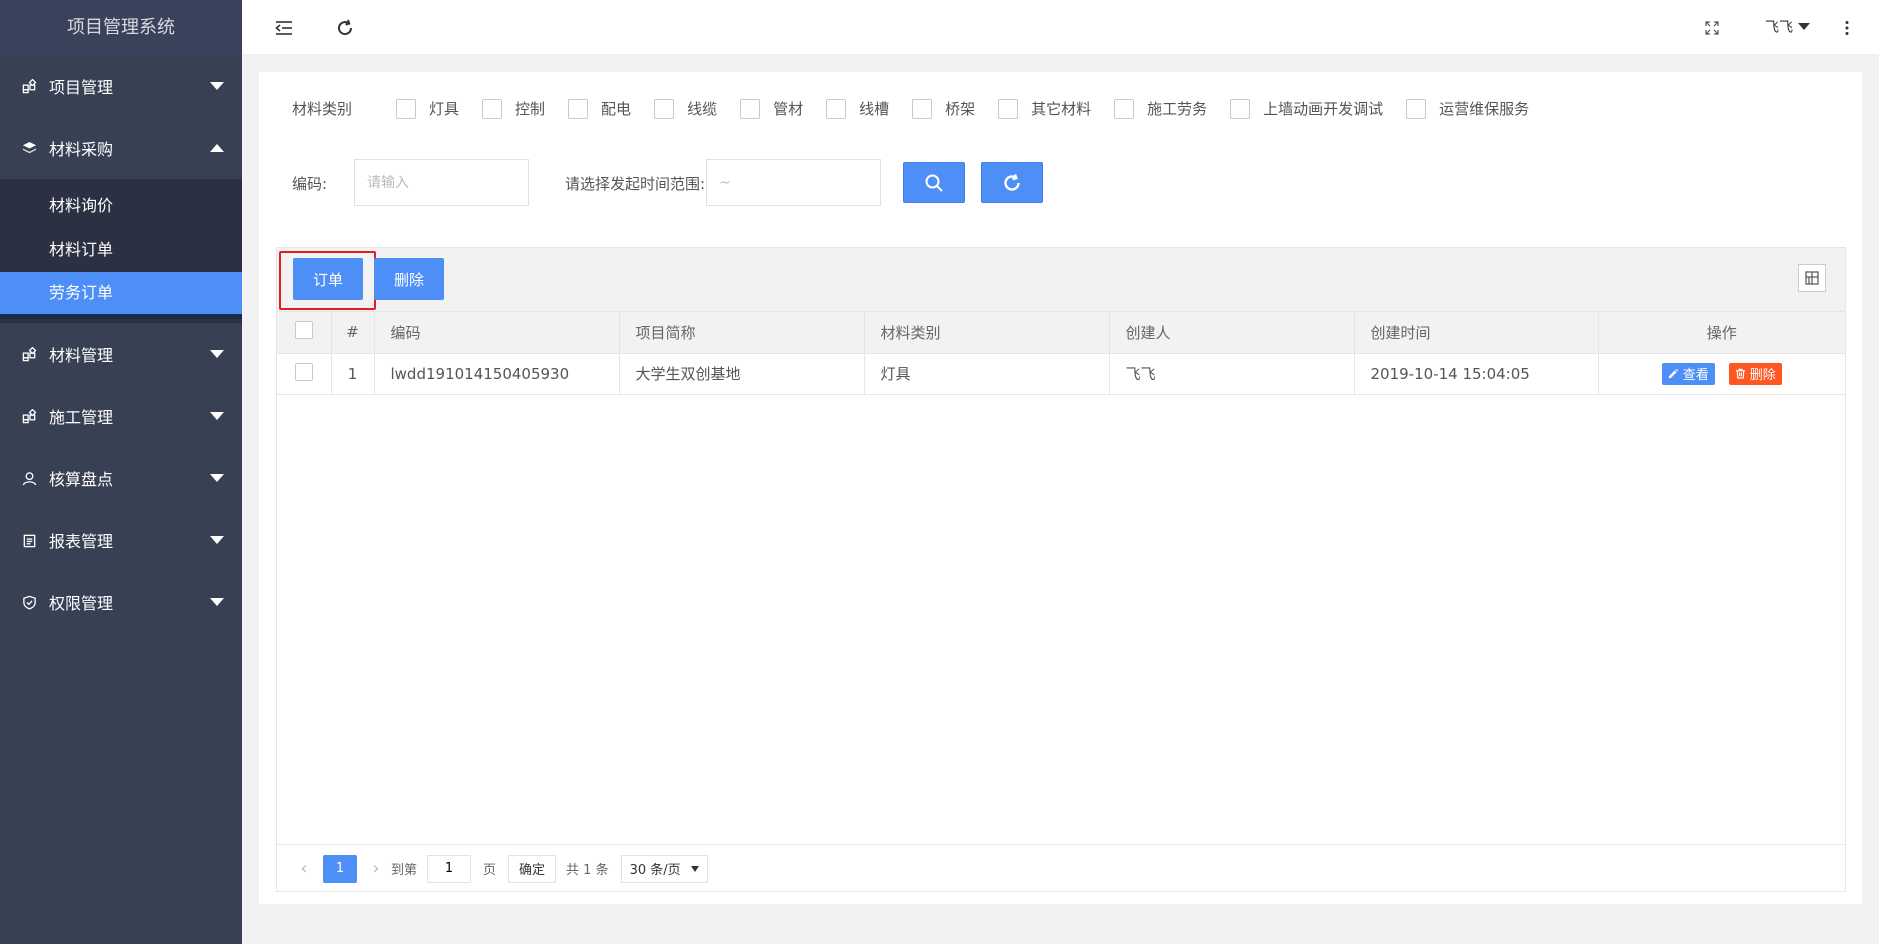 The image size is (1879, 944). I want to click on order-button: 订单, so click(328, 279).